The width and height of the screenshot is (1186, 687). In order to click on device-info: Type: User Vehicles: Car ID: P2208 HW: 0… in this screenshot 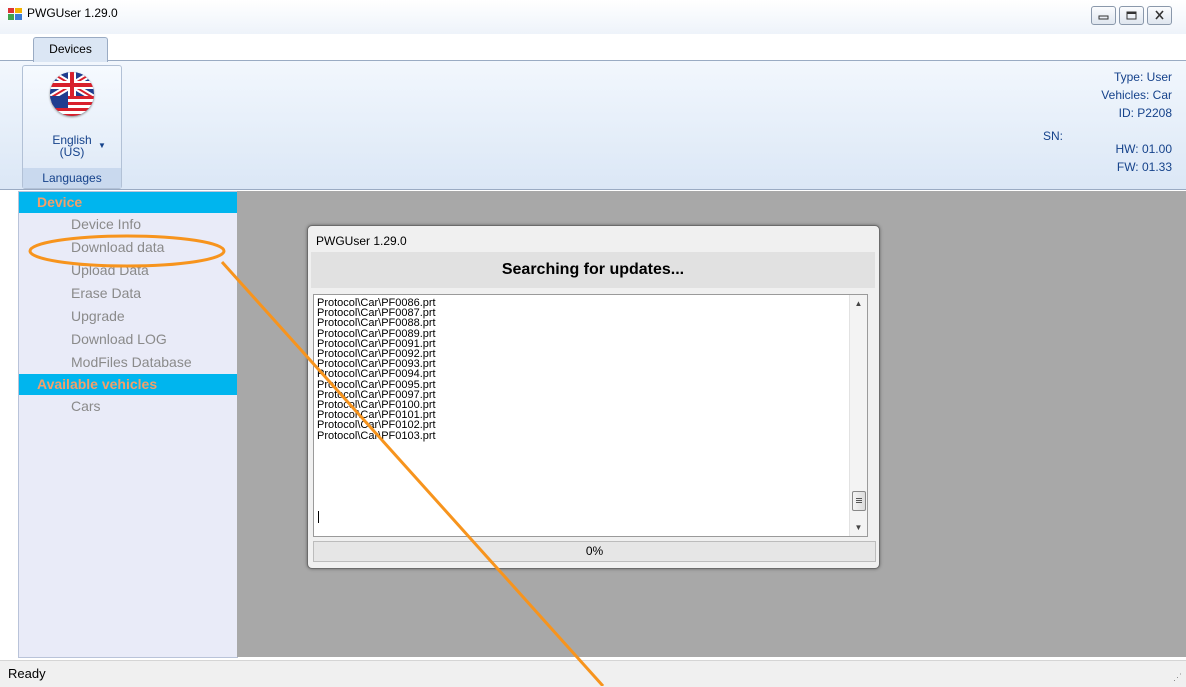, I will do `click(1136, 122)`.